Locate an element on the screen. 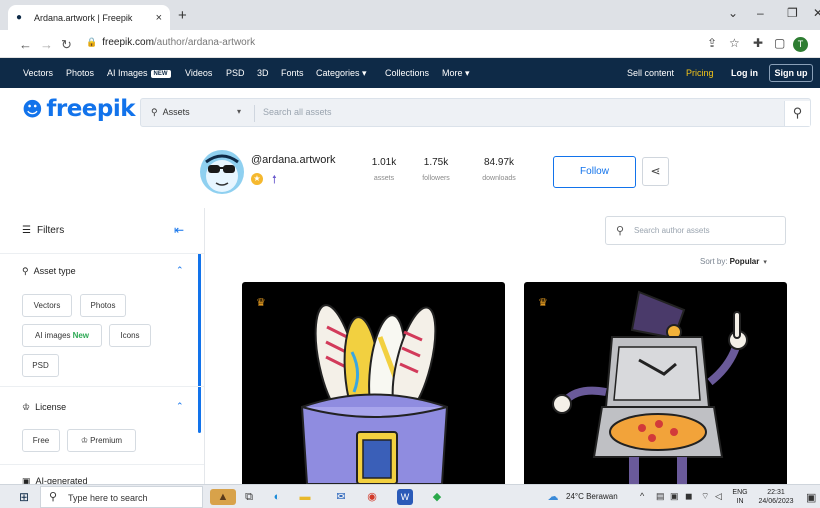 The image size is (820, 508). url-domain: freepik.com is located at coordinates (128, 42).